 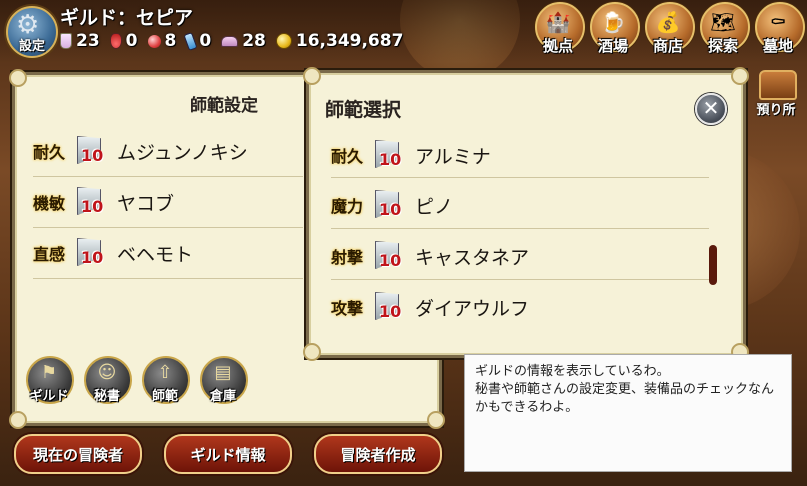 I want to click on nav-shop-button: 💰 商店, so click(x=669, y=30).